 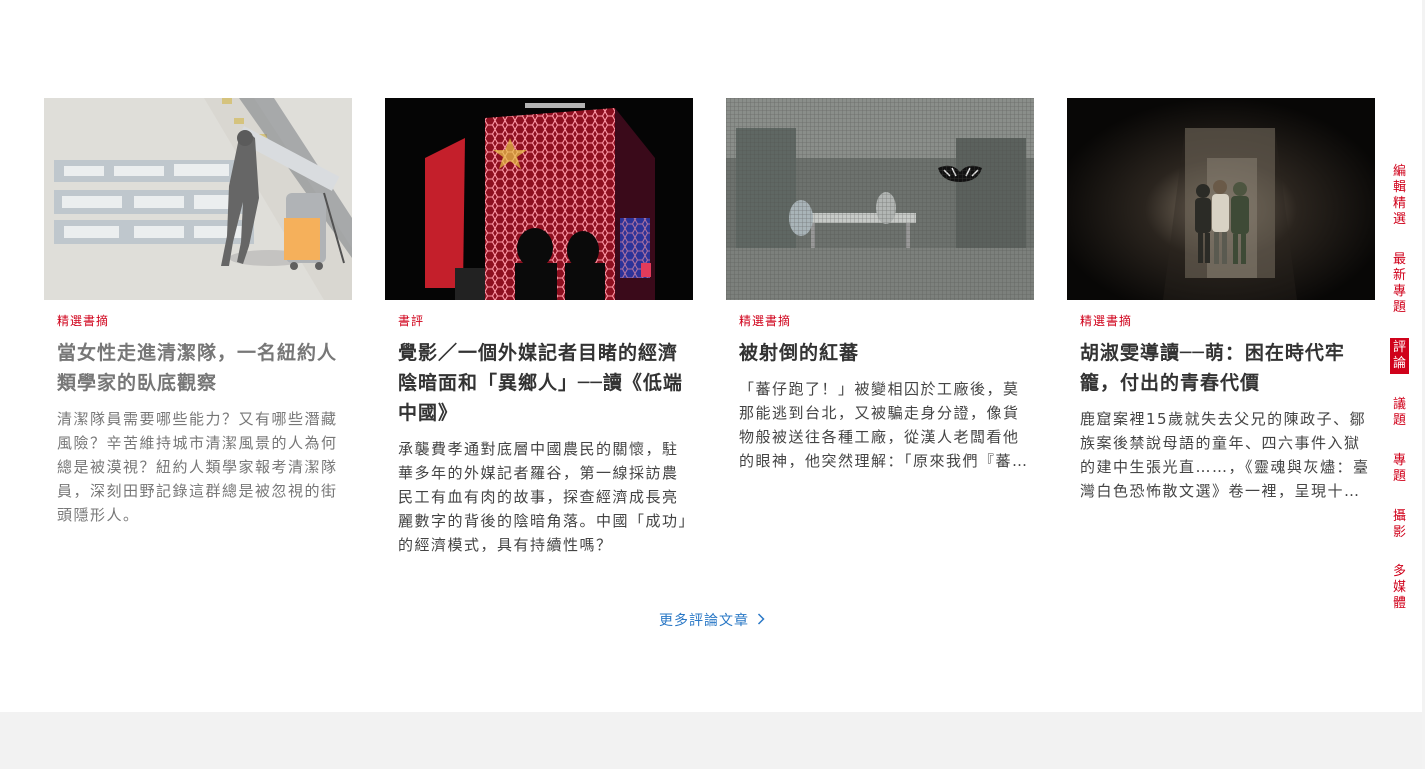 What do you see at coordinates (757, 621) in the screenshot?
I see `chevron-right-icon` at bounding box center [757, 621].